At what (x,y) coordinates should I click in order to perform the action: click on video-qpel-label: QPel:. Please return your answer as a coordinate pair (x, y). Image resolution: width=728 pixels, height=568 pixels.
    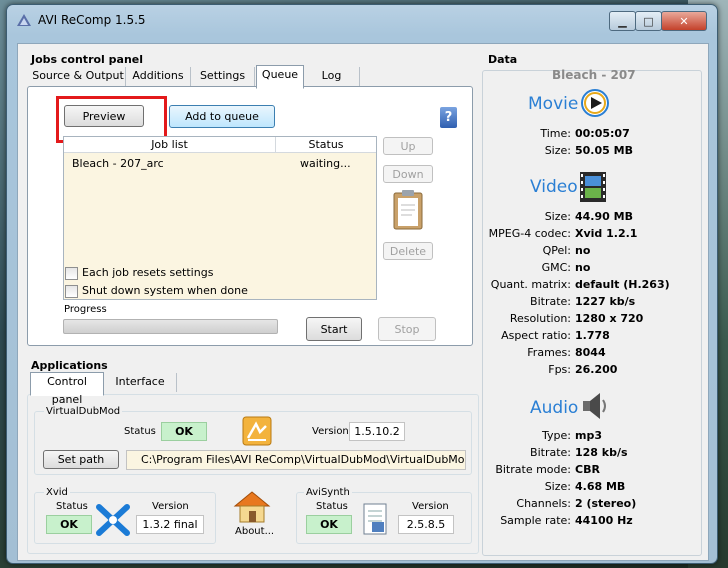
    Looking at the image, I should click on (556, 250).